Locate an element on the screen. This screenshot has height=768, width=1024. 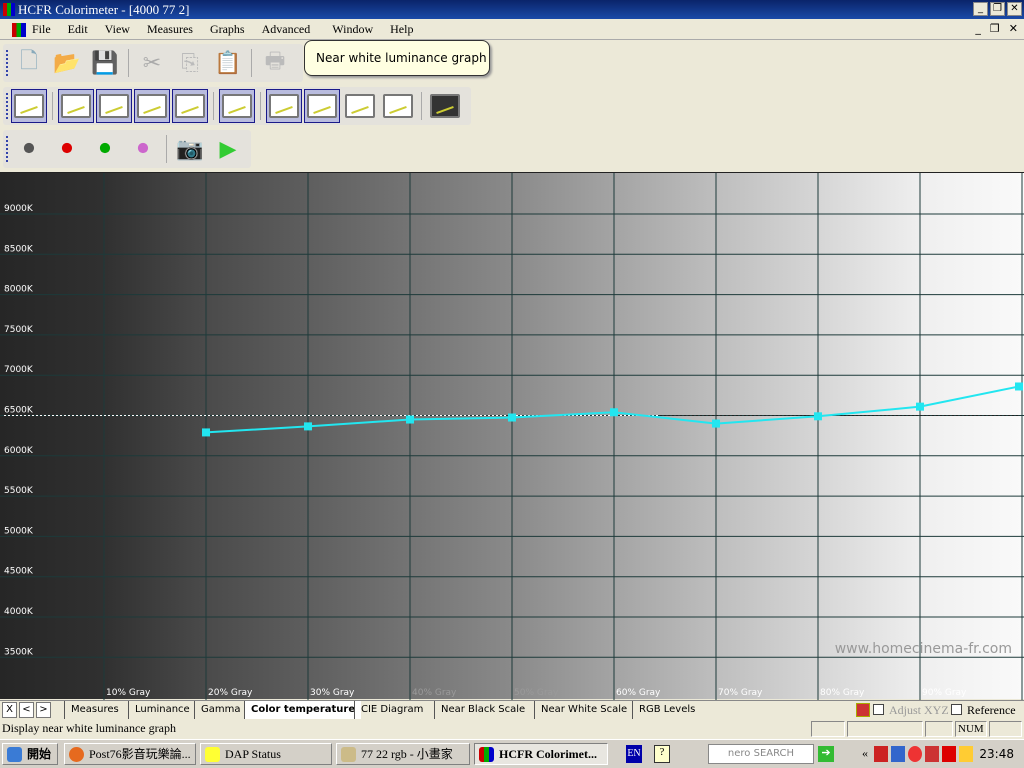
y-tick-label: 4000K is located at coordinates (19, 612).